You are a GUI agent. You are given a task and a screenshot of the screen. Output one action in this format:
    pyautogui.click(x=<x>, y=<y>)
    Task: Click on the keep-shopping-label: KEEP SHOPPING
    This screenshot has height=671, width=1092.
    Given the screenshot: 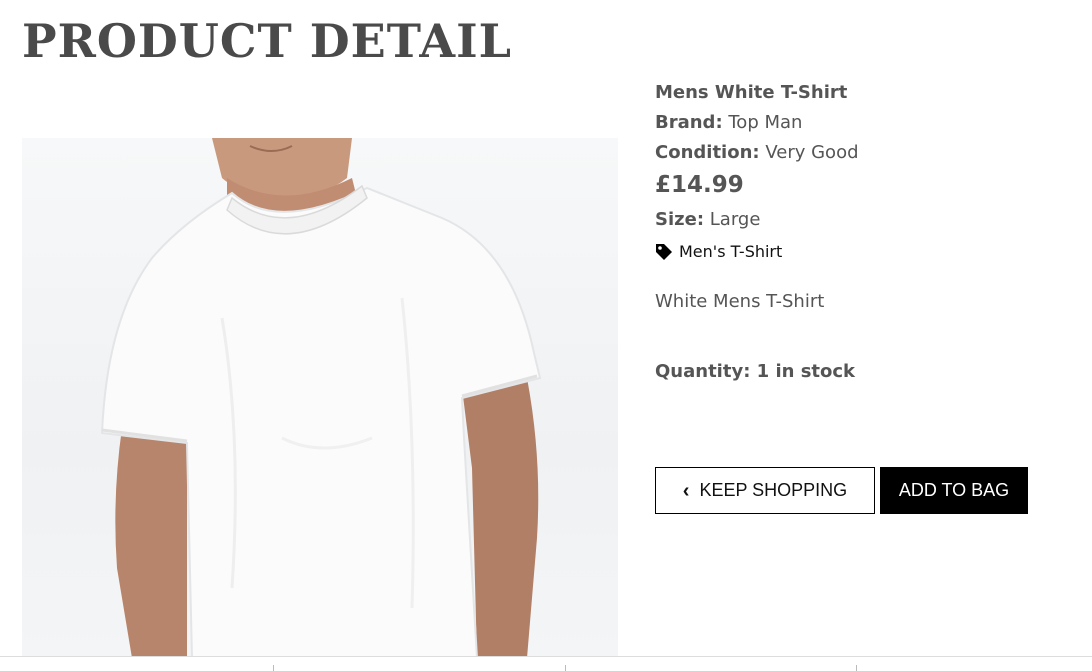 What is the action you would take?
    pyautogui.click(x=773, y=490)
    